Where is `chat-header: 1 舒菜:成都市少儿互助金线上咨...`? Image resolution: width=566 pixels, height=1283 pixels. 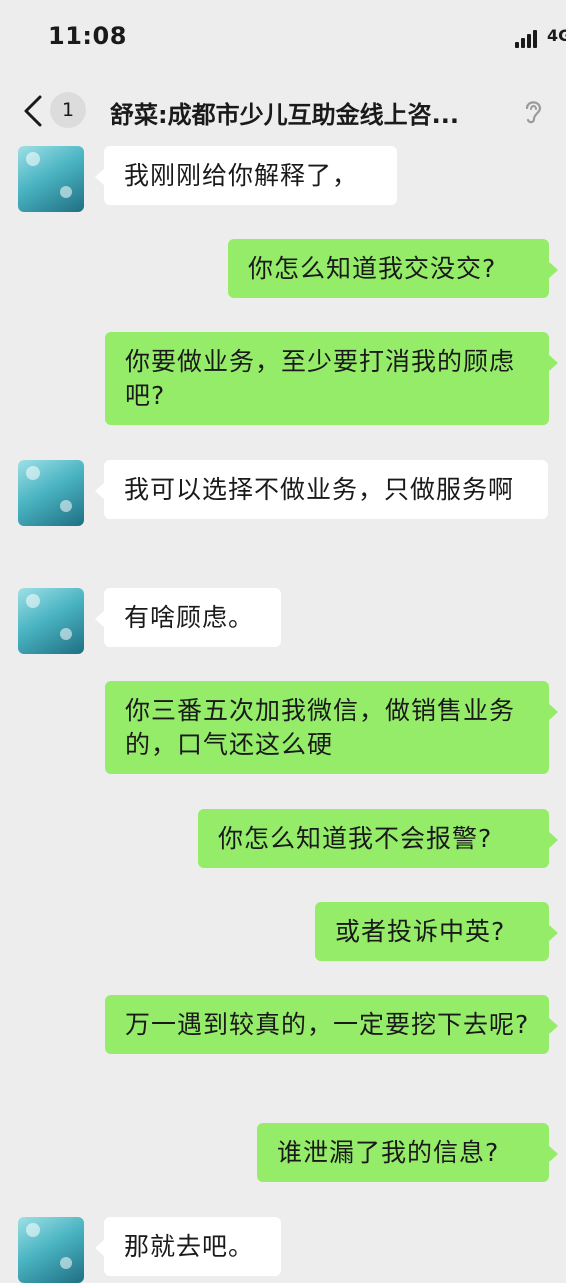
chat-header: 1 舒菜:成都市少儿互助金线上咨... is located at coordinates (283, 111).